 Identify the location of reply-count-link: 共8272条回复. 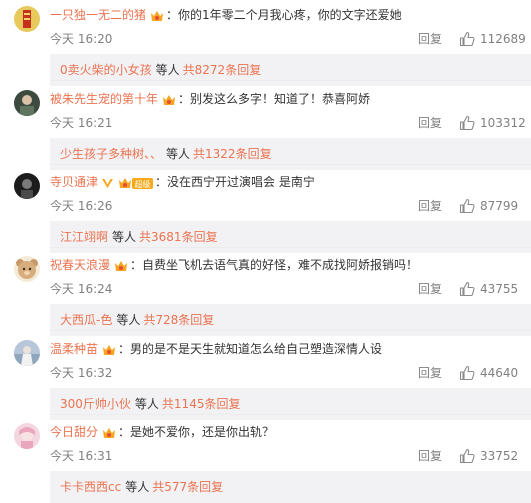
(222, 70).